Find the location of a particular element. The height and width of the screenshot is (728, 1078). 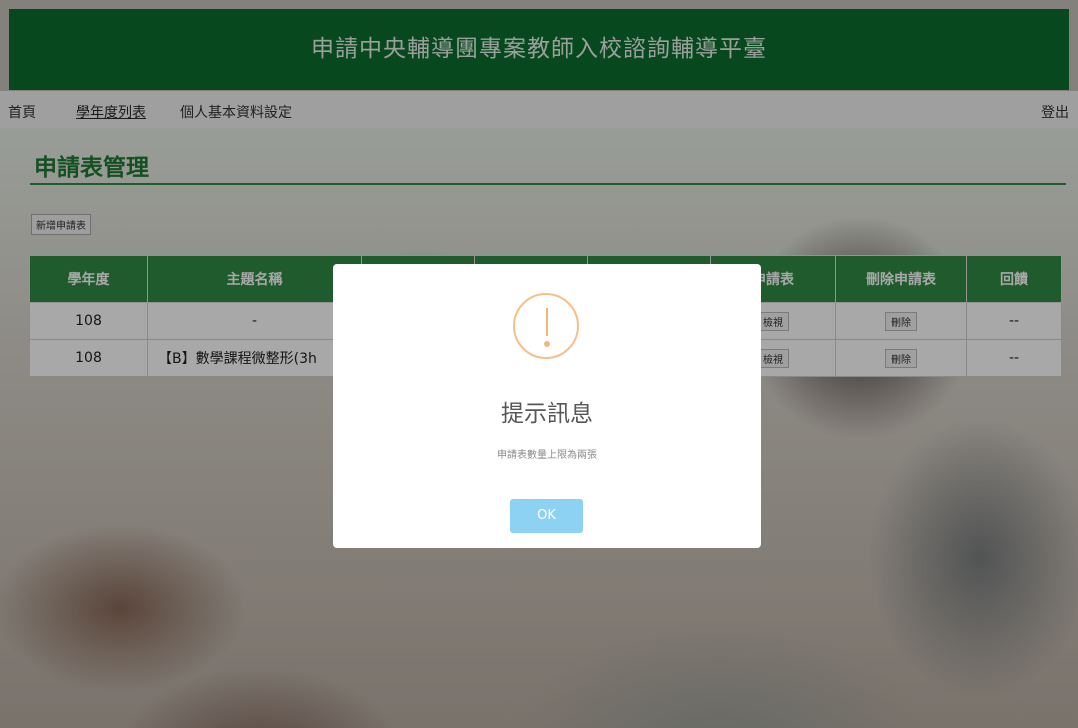

warning-icon is located at coordinates (546, 326).